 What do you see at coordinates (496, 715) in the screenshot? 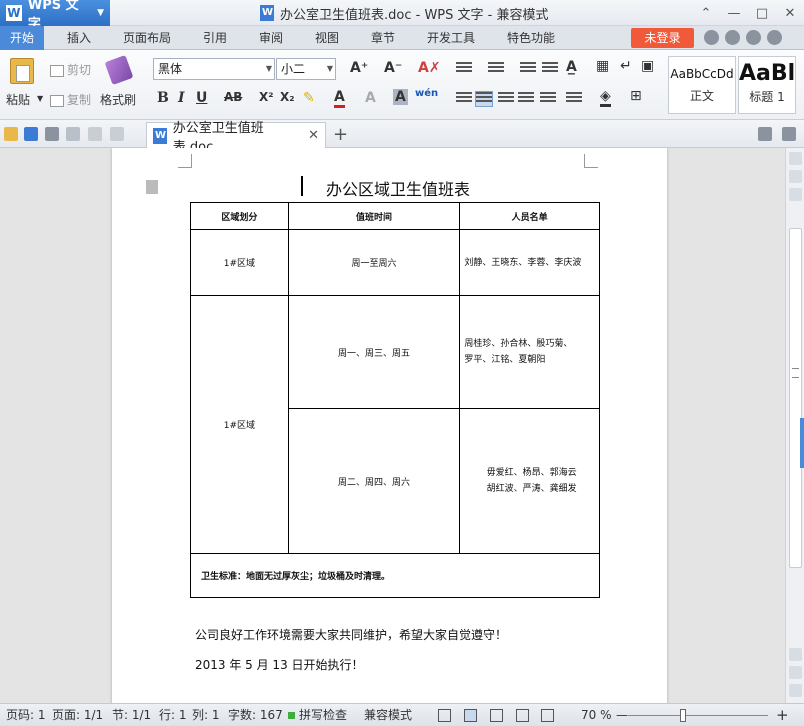
I see `view-outline-icon` at bounding box center [496, 715].